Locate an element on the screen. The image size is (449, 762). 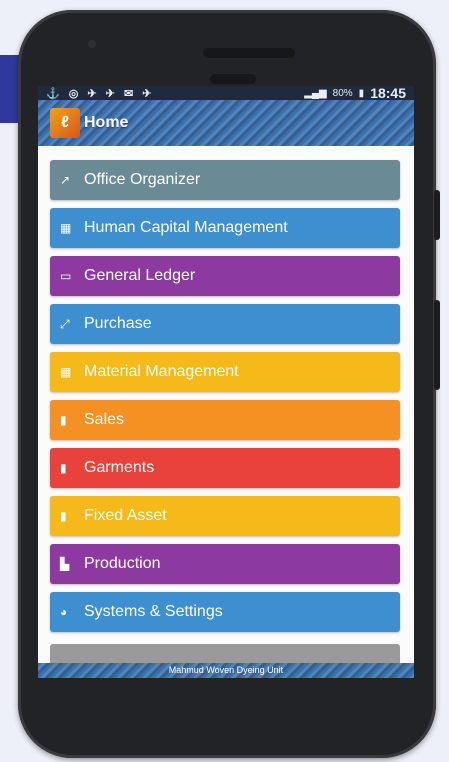
app-bar: ℓ Home is located at coordinates (226, 123).